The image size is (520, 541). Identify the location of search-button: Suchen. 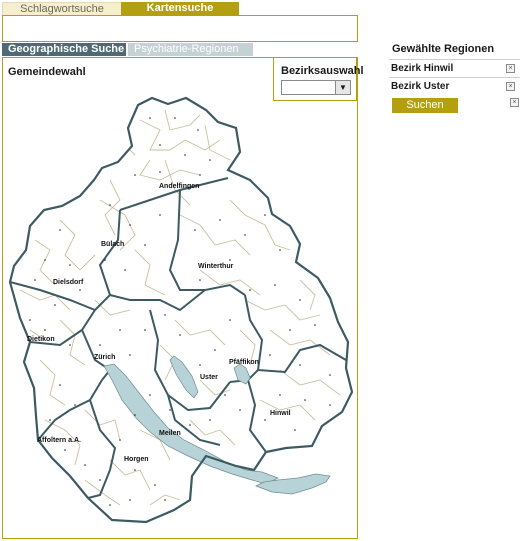
(425, 105).